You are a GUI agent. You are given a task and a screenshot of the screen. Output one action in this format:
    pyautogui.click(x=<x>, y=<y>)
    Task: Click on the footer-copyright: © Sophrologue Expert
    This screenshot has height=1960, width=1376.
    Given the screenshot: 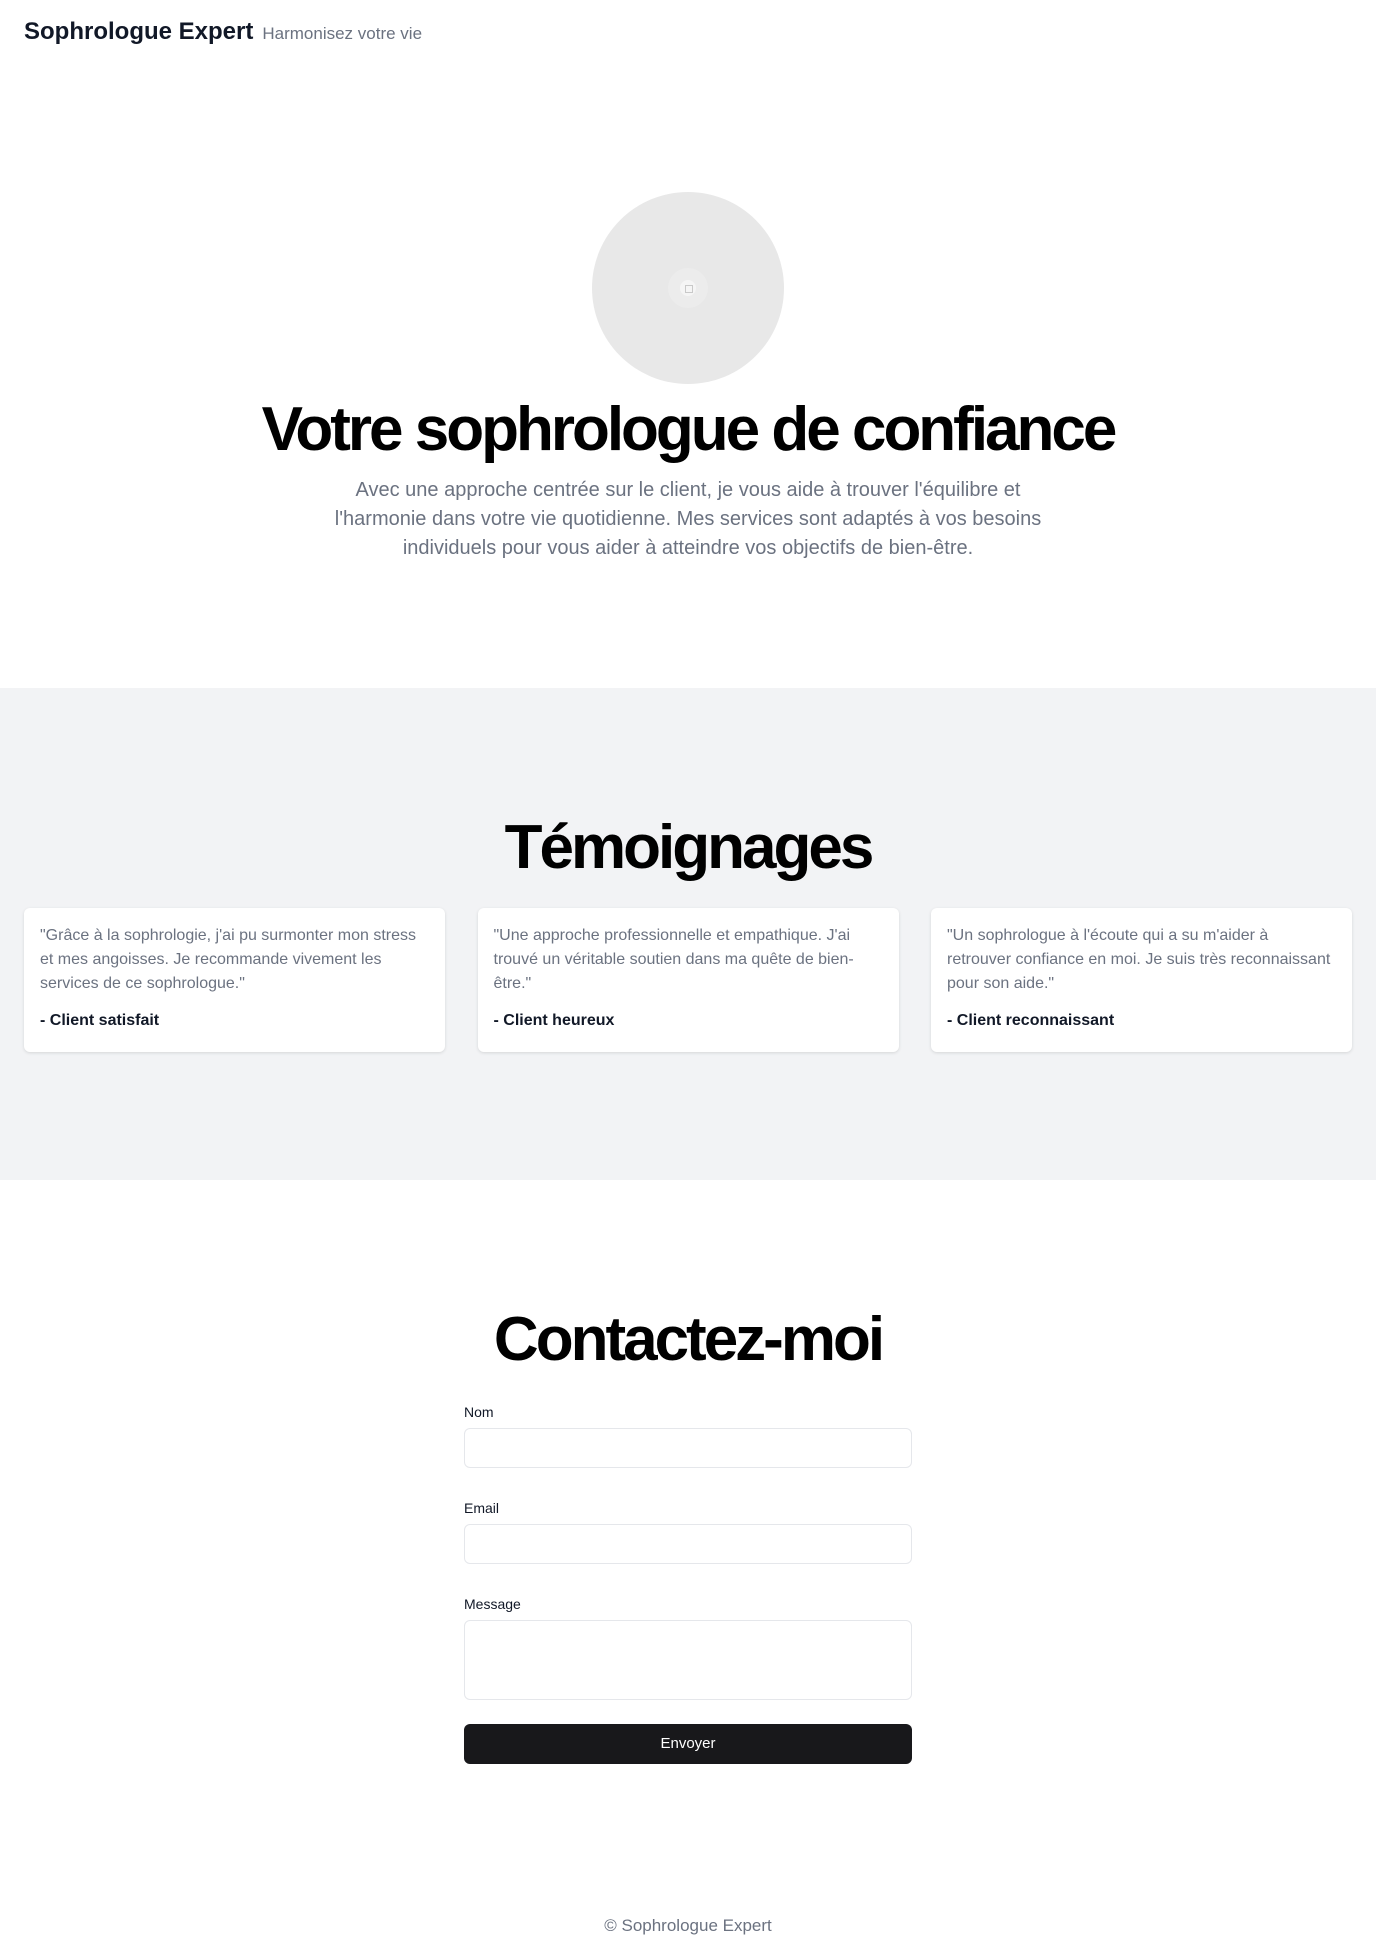 What is the action you would take?
    pyautogui.click(x=688, y=1925)
    